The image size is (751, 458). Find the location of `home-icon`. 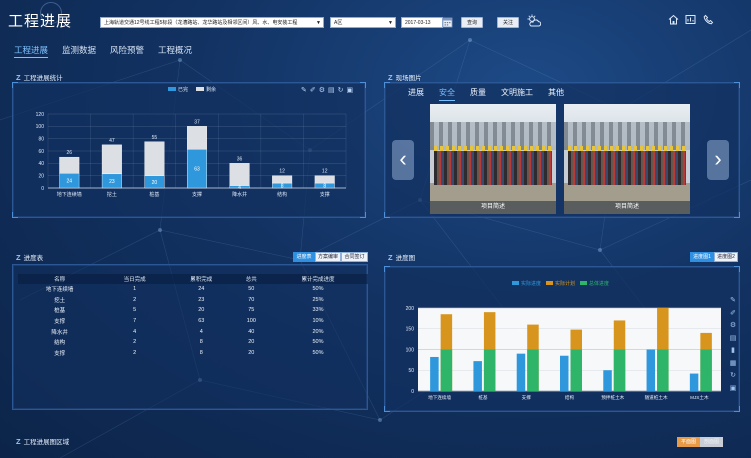

home-icon is located at coordinates (673, 20).